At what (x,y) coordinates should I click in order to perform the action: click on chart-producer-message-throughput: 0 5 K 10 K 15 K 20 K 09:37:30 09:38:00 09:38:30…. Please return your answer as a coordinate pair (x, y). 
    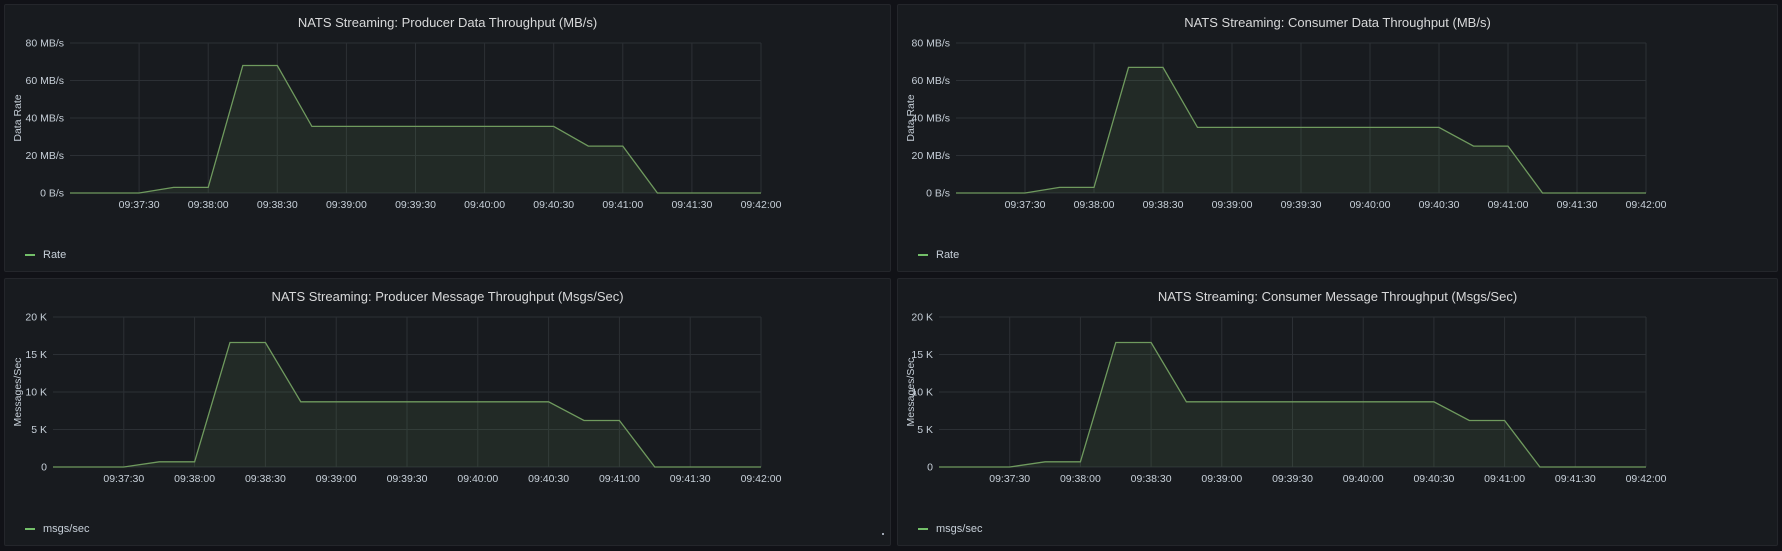
    Looking at the image, I should click on (397, 399).